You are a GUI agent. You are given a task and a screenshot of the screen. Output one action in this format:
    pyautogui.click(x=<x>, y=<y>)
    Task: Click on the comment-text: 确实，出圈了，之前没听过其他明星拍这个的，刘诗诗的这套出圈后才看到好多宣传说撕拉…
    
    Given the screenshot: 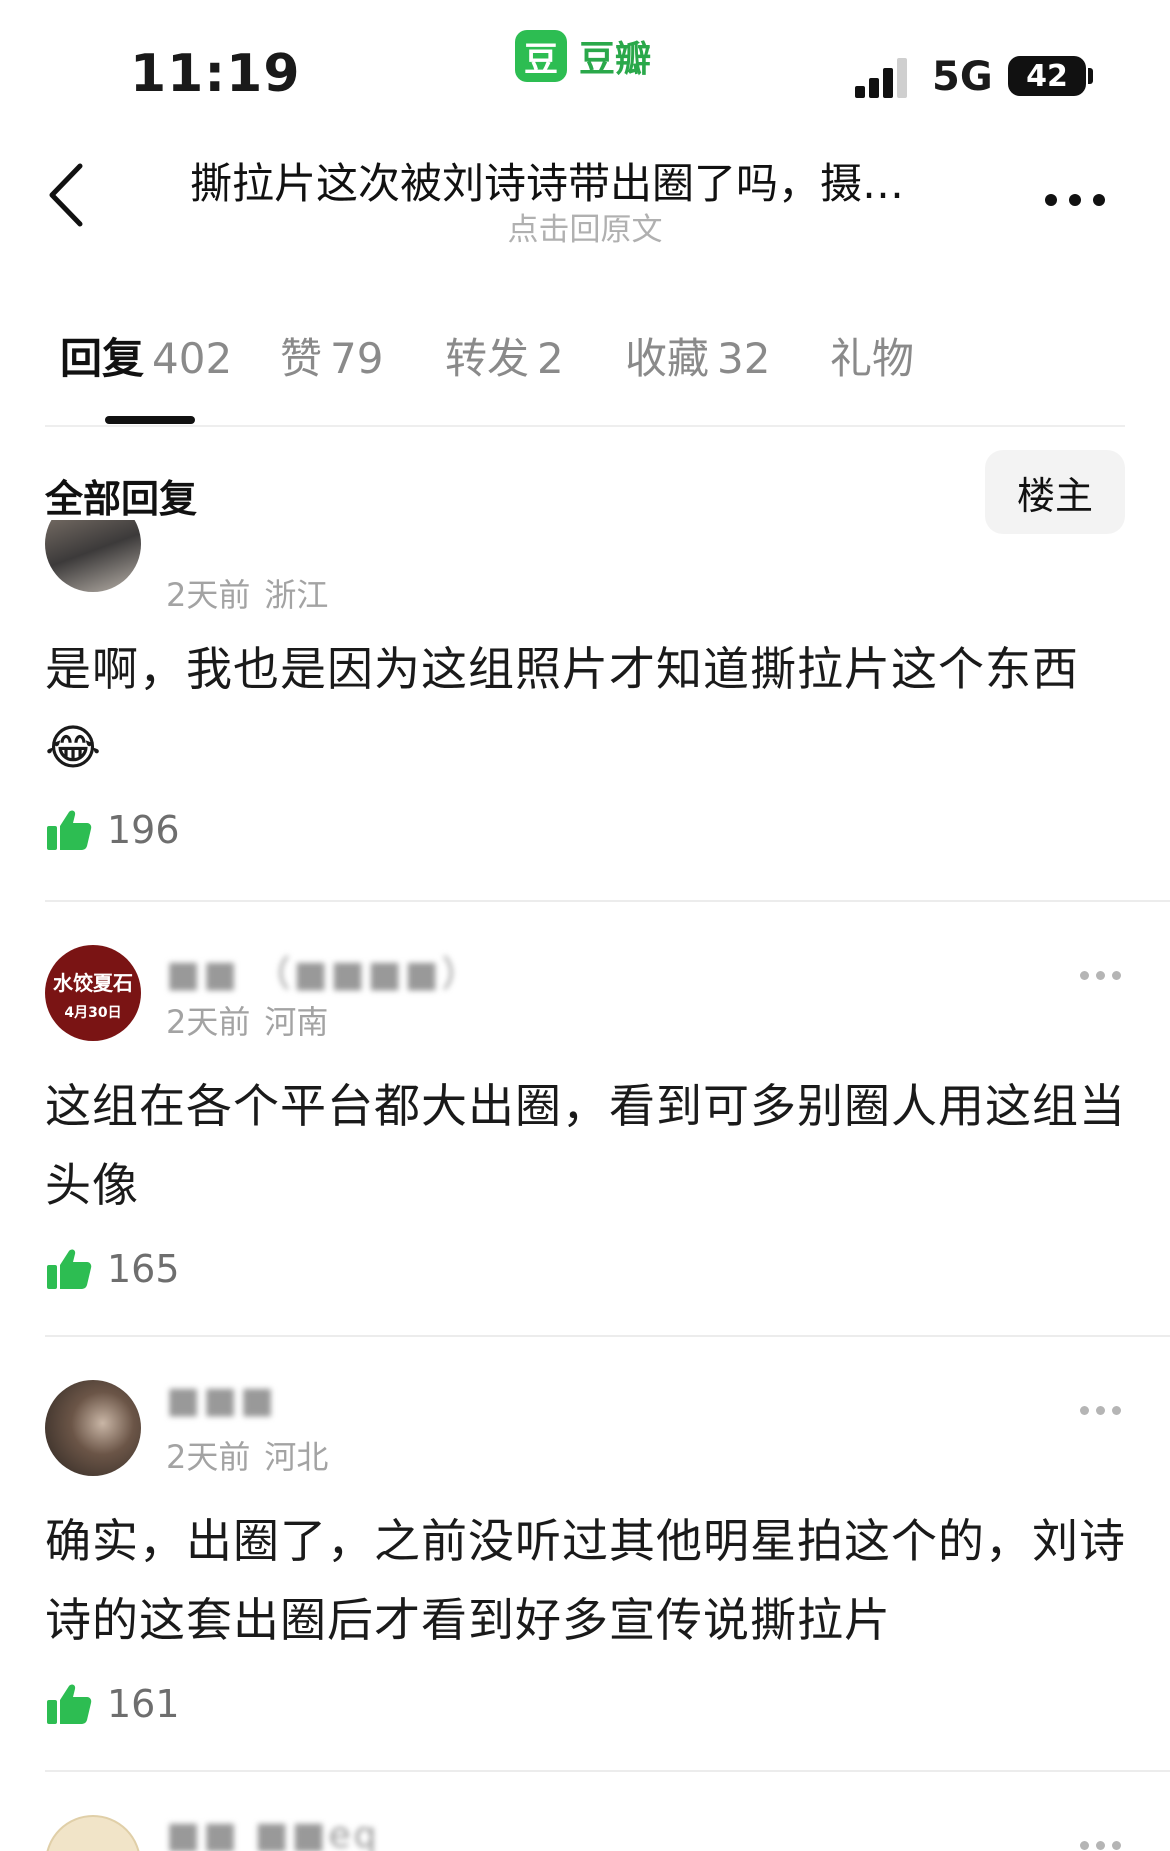 What is the action you would take?
    pyautogui.click(x=585, y=1580)
    